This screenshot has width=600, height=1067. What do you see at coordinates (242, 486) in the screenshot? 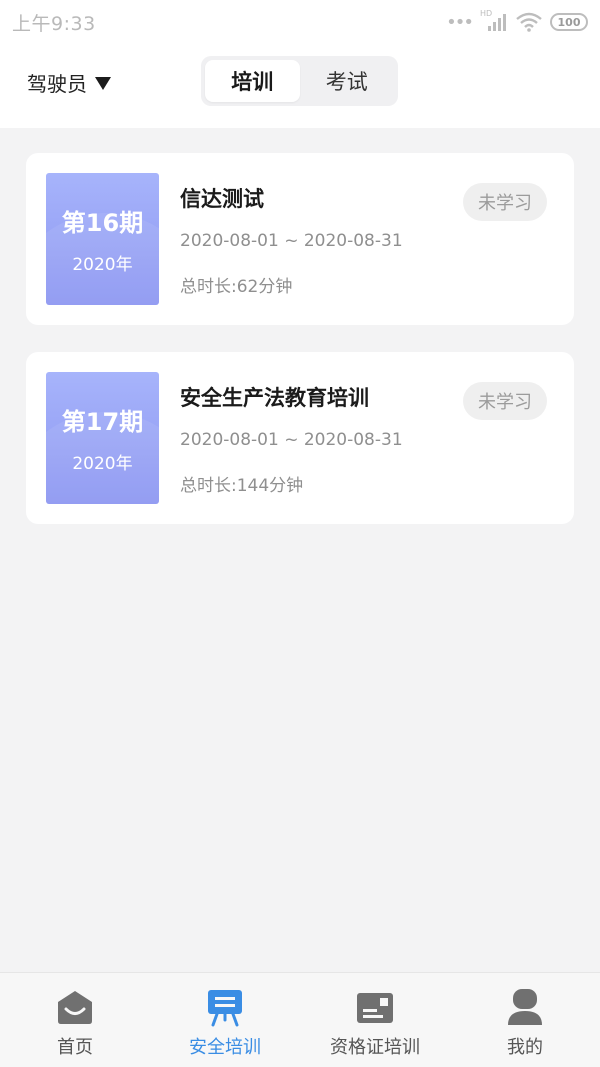
I see `course-duration: 总时长:144分钟` at bounding box center [242, 486].